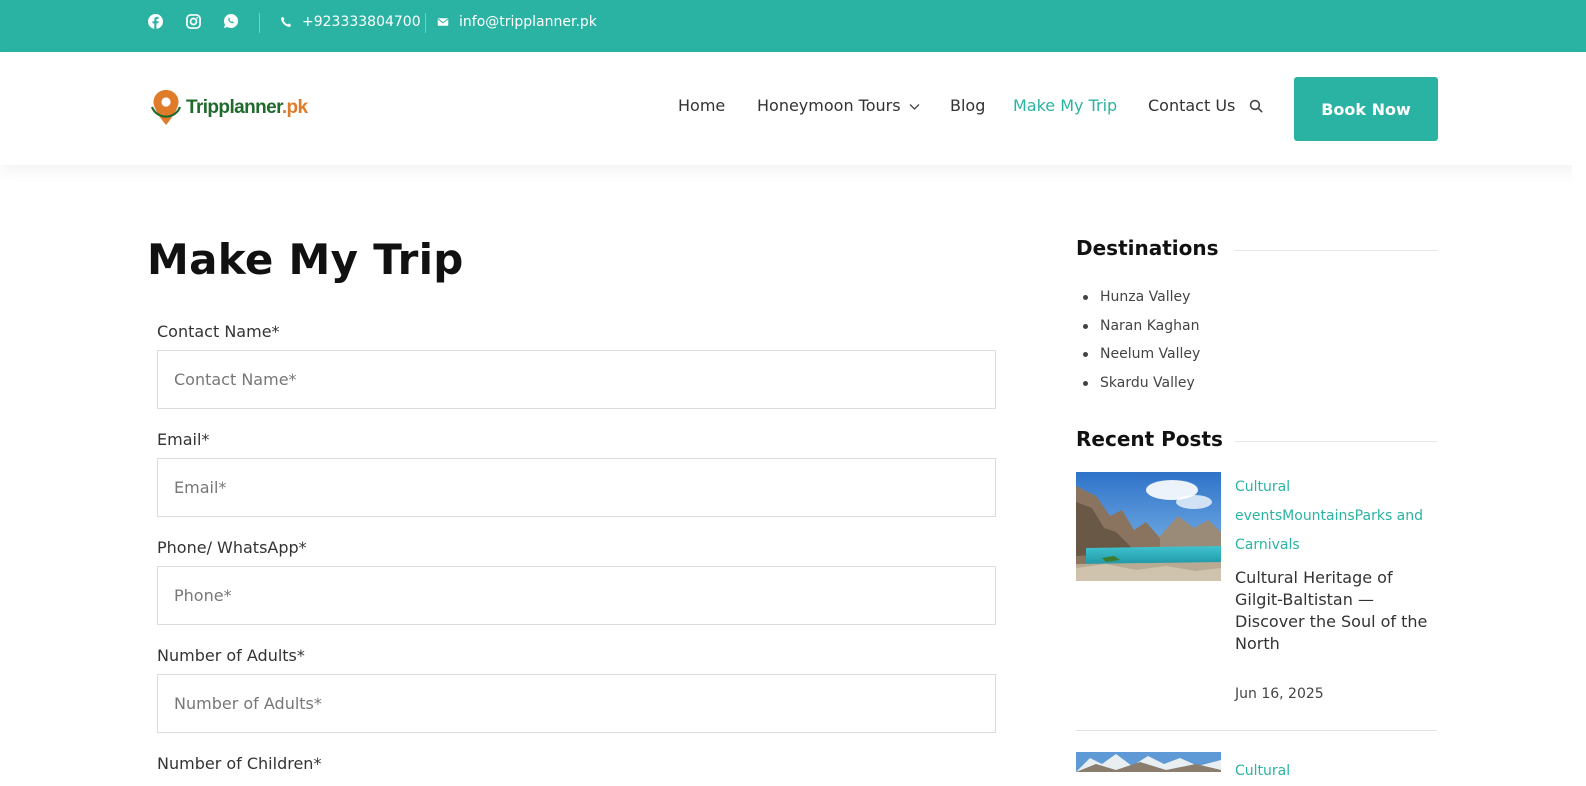 This screenshot has width=1586, height=786. Describe the element at coordinates (247, 107) in the screenshot. I see `logo-wordmark: Tripplanner.pk` at that location.